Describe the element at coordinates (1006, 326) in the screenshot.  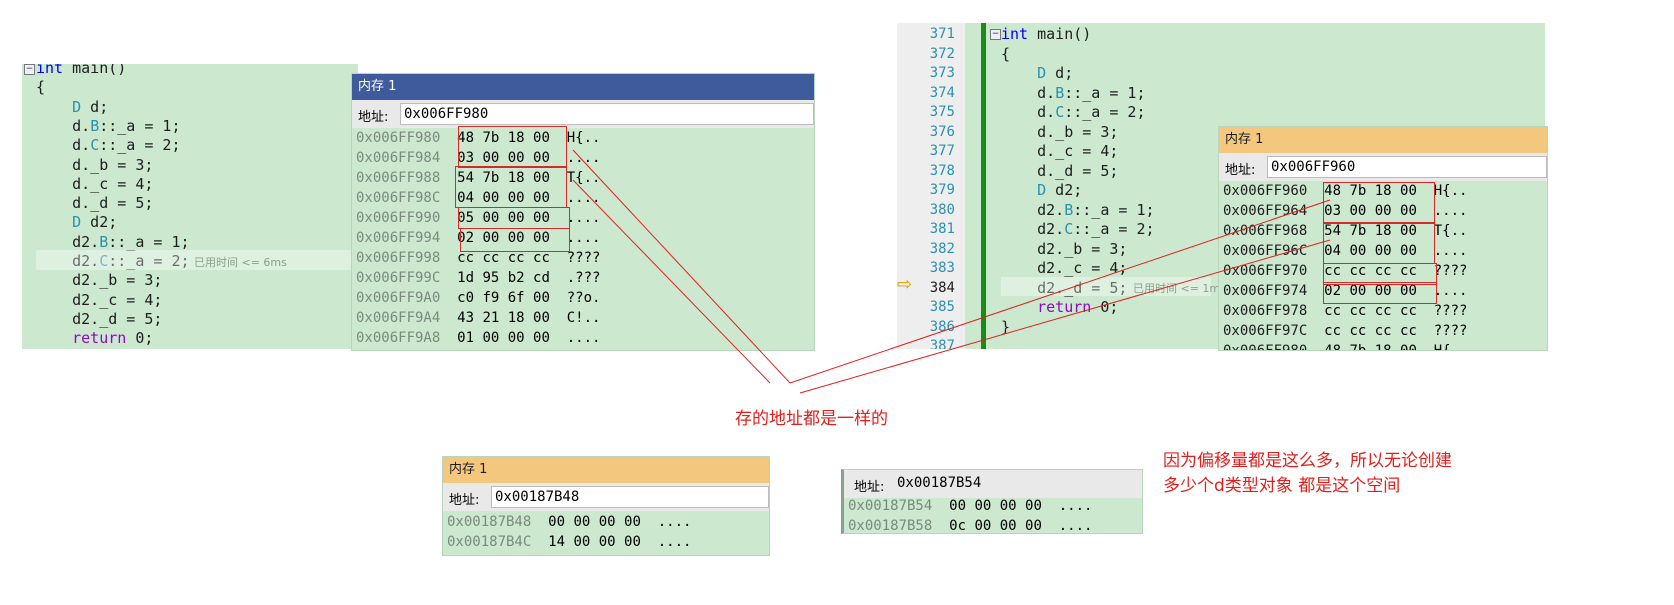
I see `code-line: }` at that location.